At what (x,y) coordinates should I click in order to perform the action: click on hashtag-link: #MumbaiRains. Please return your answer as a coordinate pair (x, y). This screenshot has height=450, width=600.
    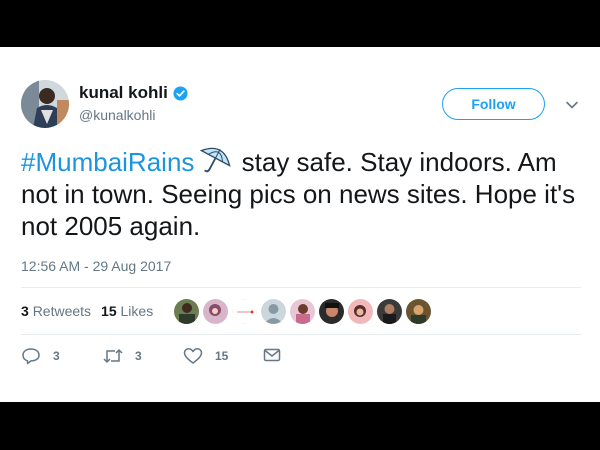
    Looking at the image, I should click on (107, 162).